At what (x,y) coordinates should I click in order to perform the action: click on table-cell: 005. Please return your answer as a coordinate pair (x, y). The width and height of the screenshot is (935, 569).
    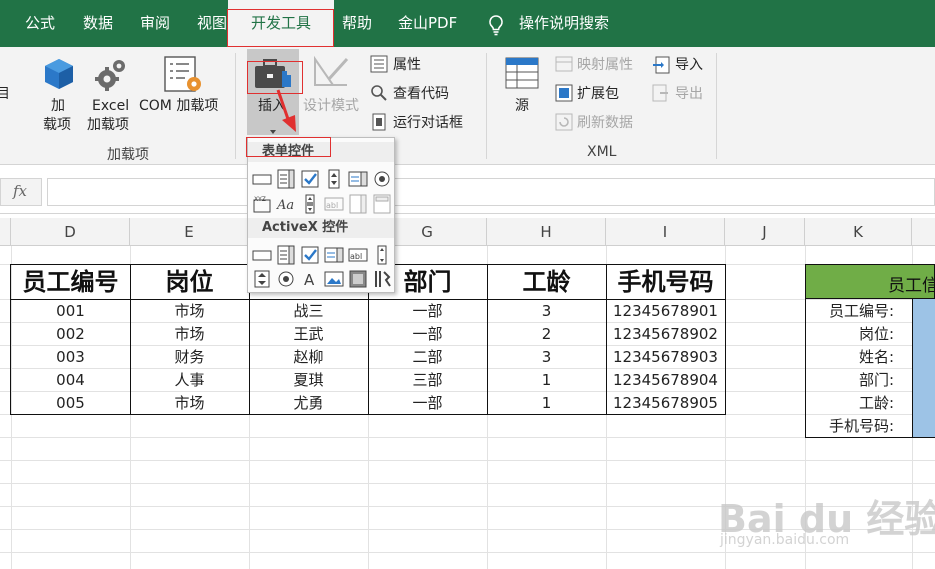
    Looking at the image, I should click on (70, 403).